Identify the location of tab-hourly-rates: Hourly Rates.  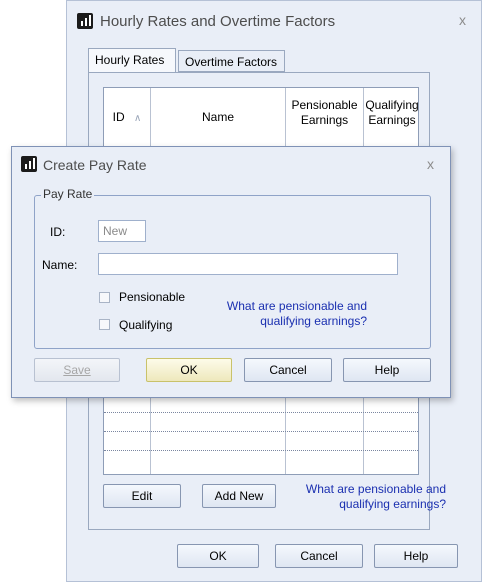
(132, 60).